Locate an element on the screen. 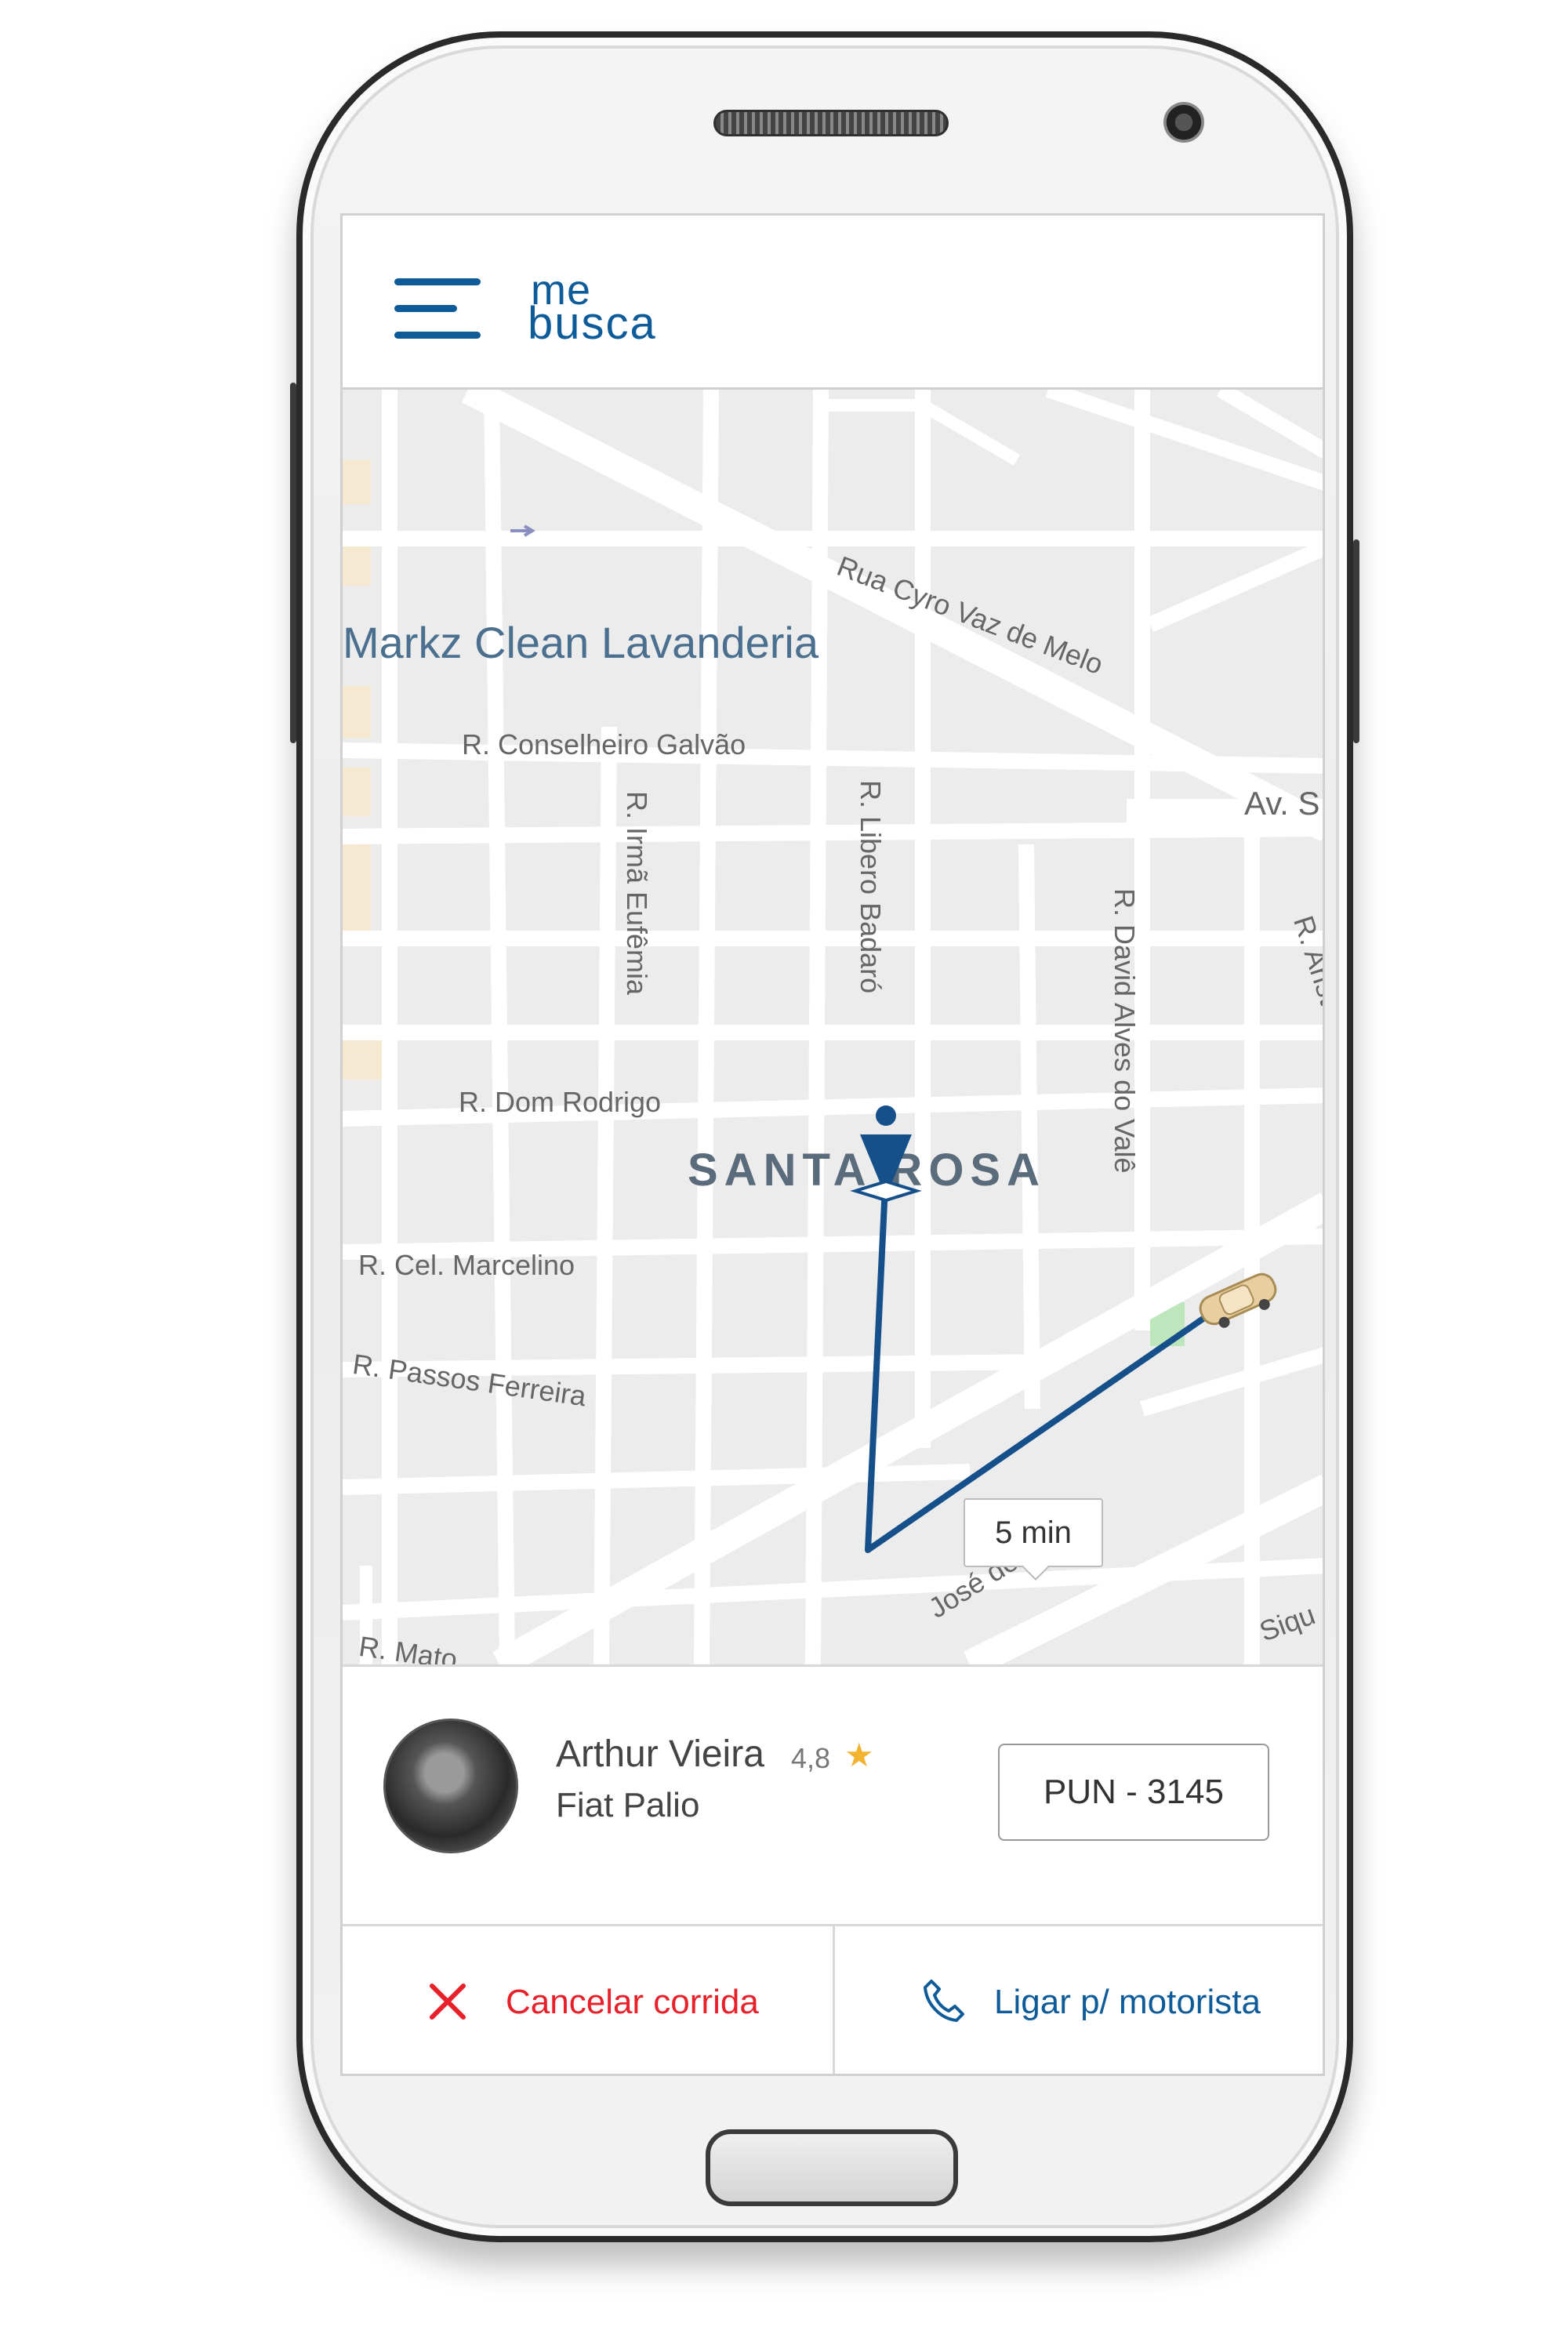 The image size is (1568, 2352). driver-rating: 4,8 is located at coordinates (811, 1758).